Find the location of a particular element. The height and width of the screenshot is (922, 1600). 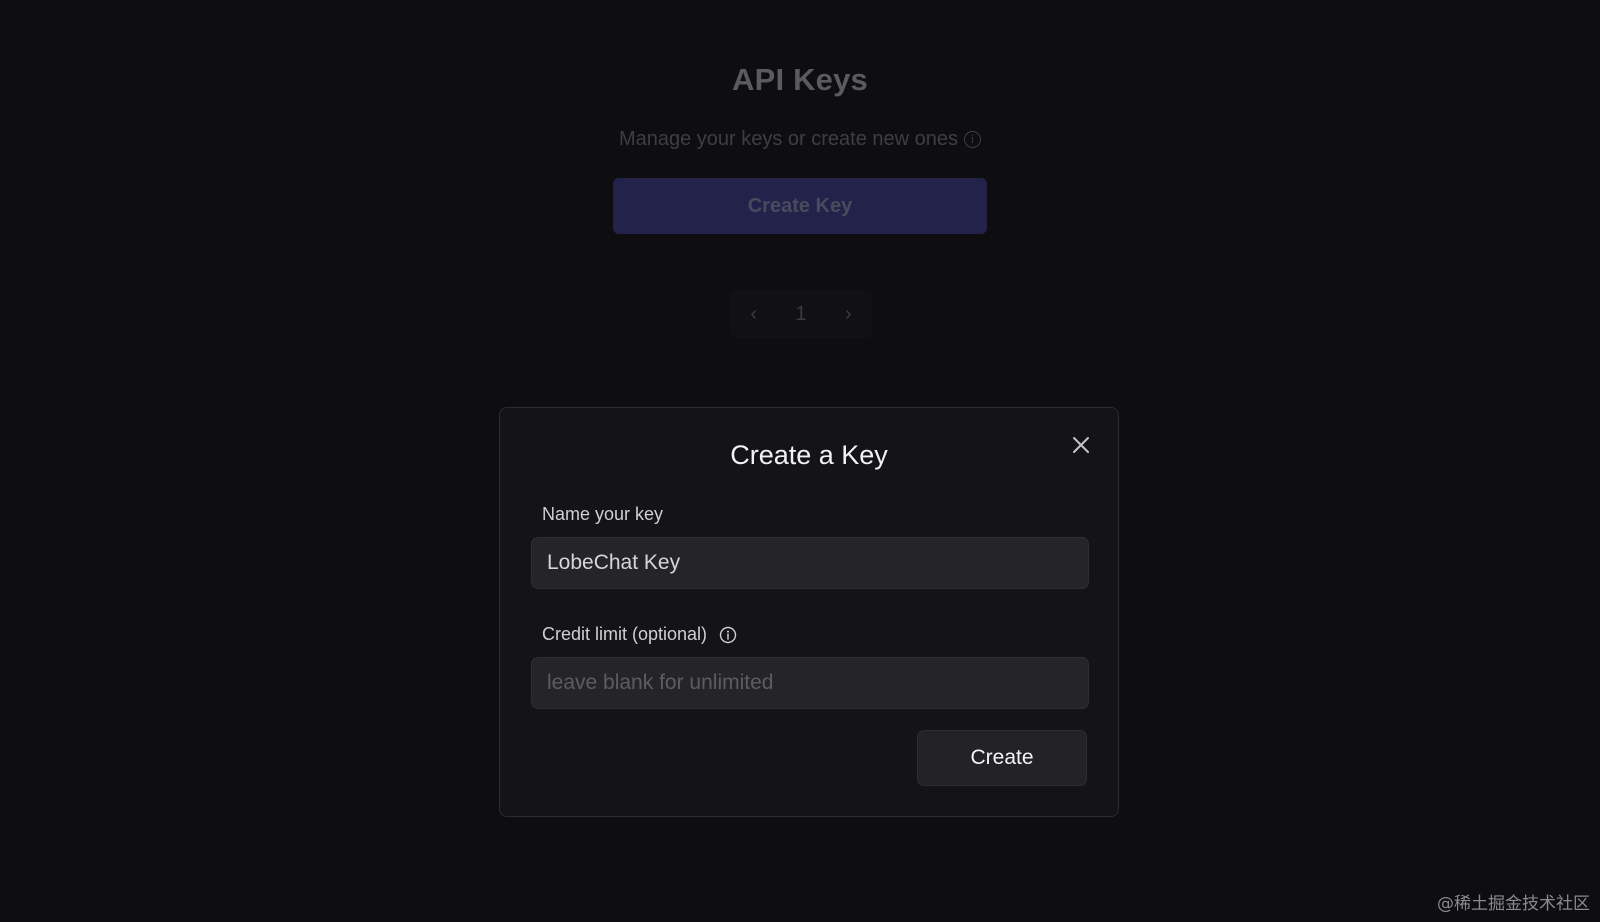

key-name-input is located at coordinates (810, 563).